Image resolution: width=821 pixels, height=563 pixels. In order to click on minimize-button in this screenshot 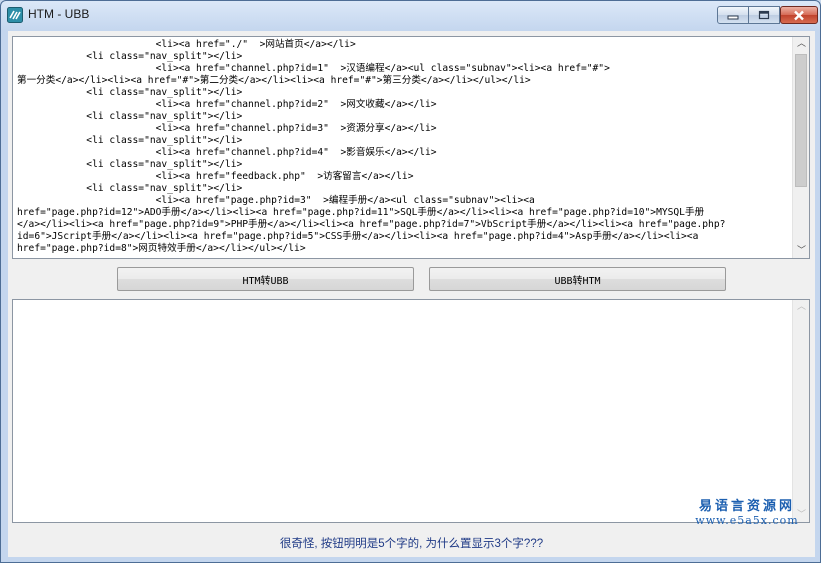, I will do `click(733, 15)`.